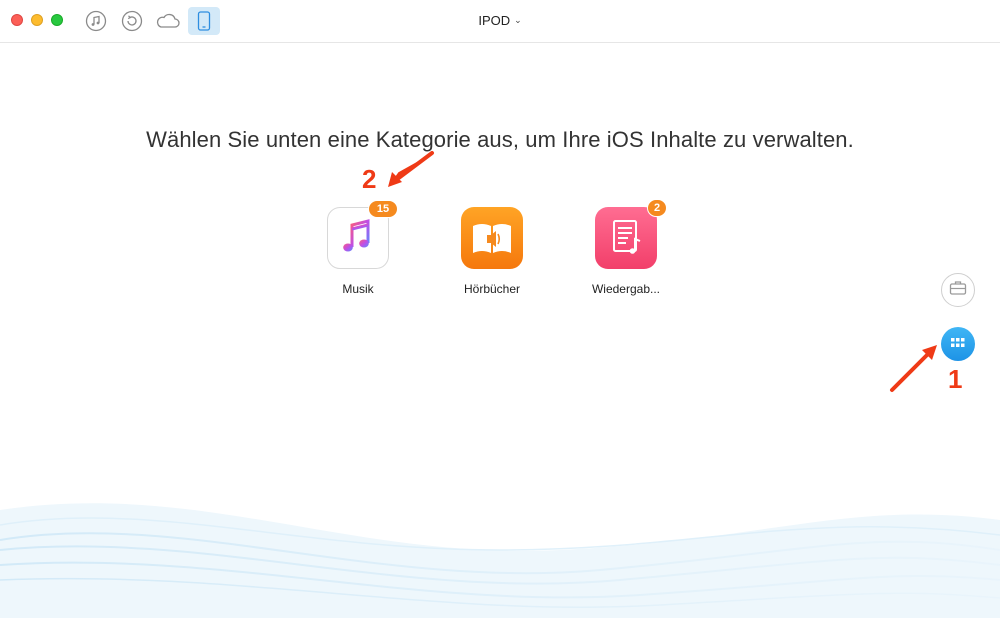 The width and height of the screenshot is (1000, 618). I want to click on category-hoerbuecher: Hörbücher, so click(492, 251).